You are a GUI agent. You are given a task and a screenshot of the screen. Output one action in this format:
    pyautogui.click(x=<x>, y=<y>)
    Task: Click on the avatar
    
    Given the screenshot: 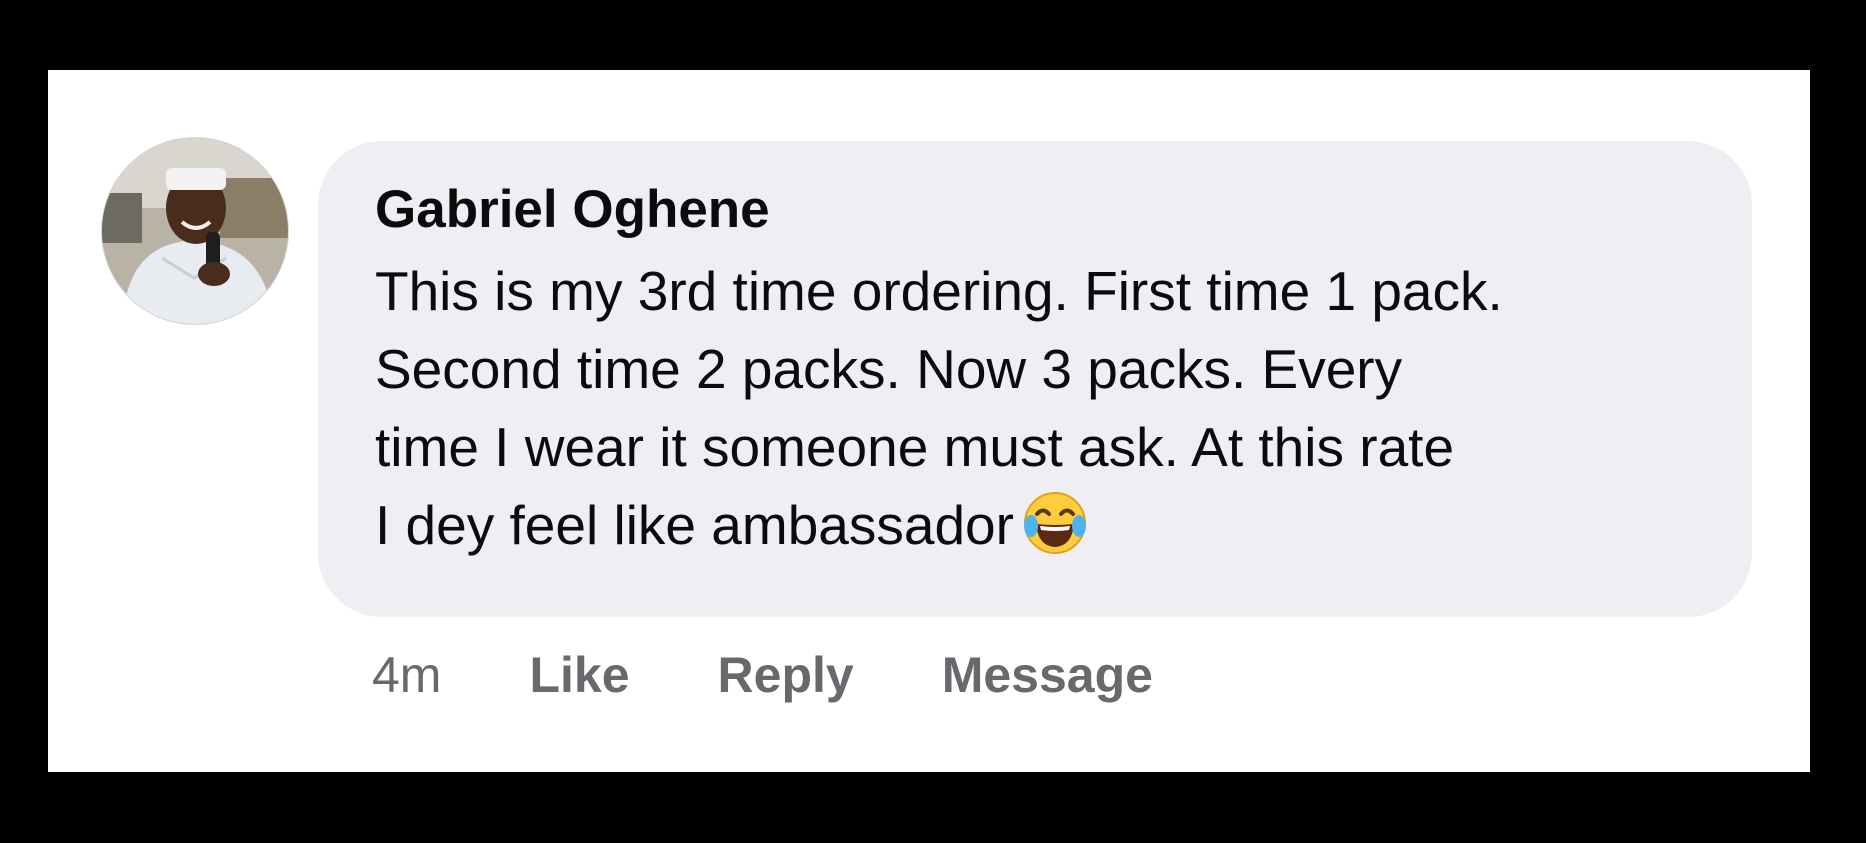 What is the action you would take?
    pyautogui.click(x=195, y=231)
    